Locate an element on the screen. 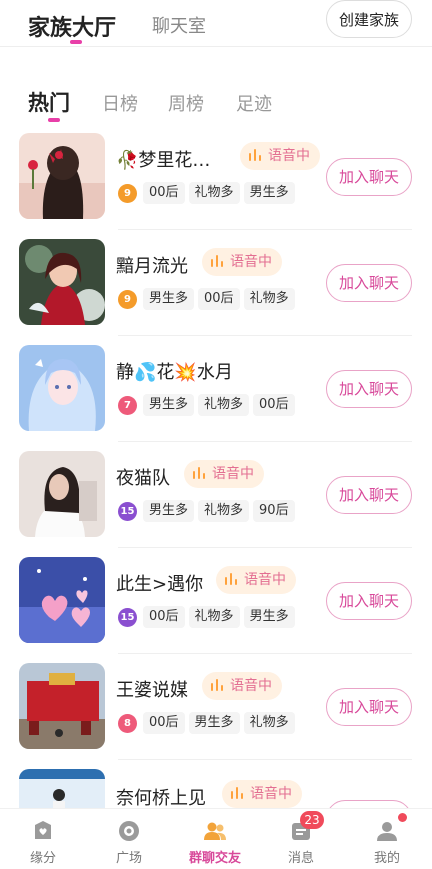 This screenshot has width=432, height=869. family-name: 王婆说媒 is located at coordinates (152, 690).